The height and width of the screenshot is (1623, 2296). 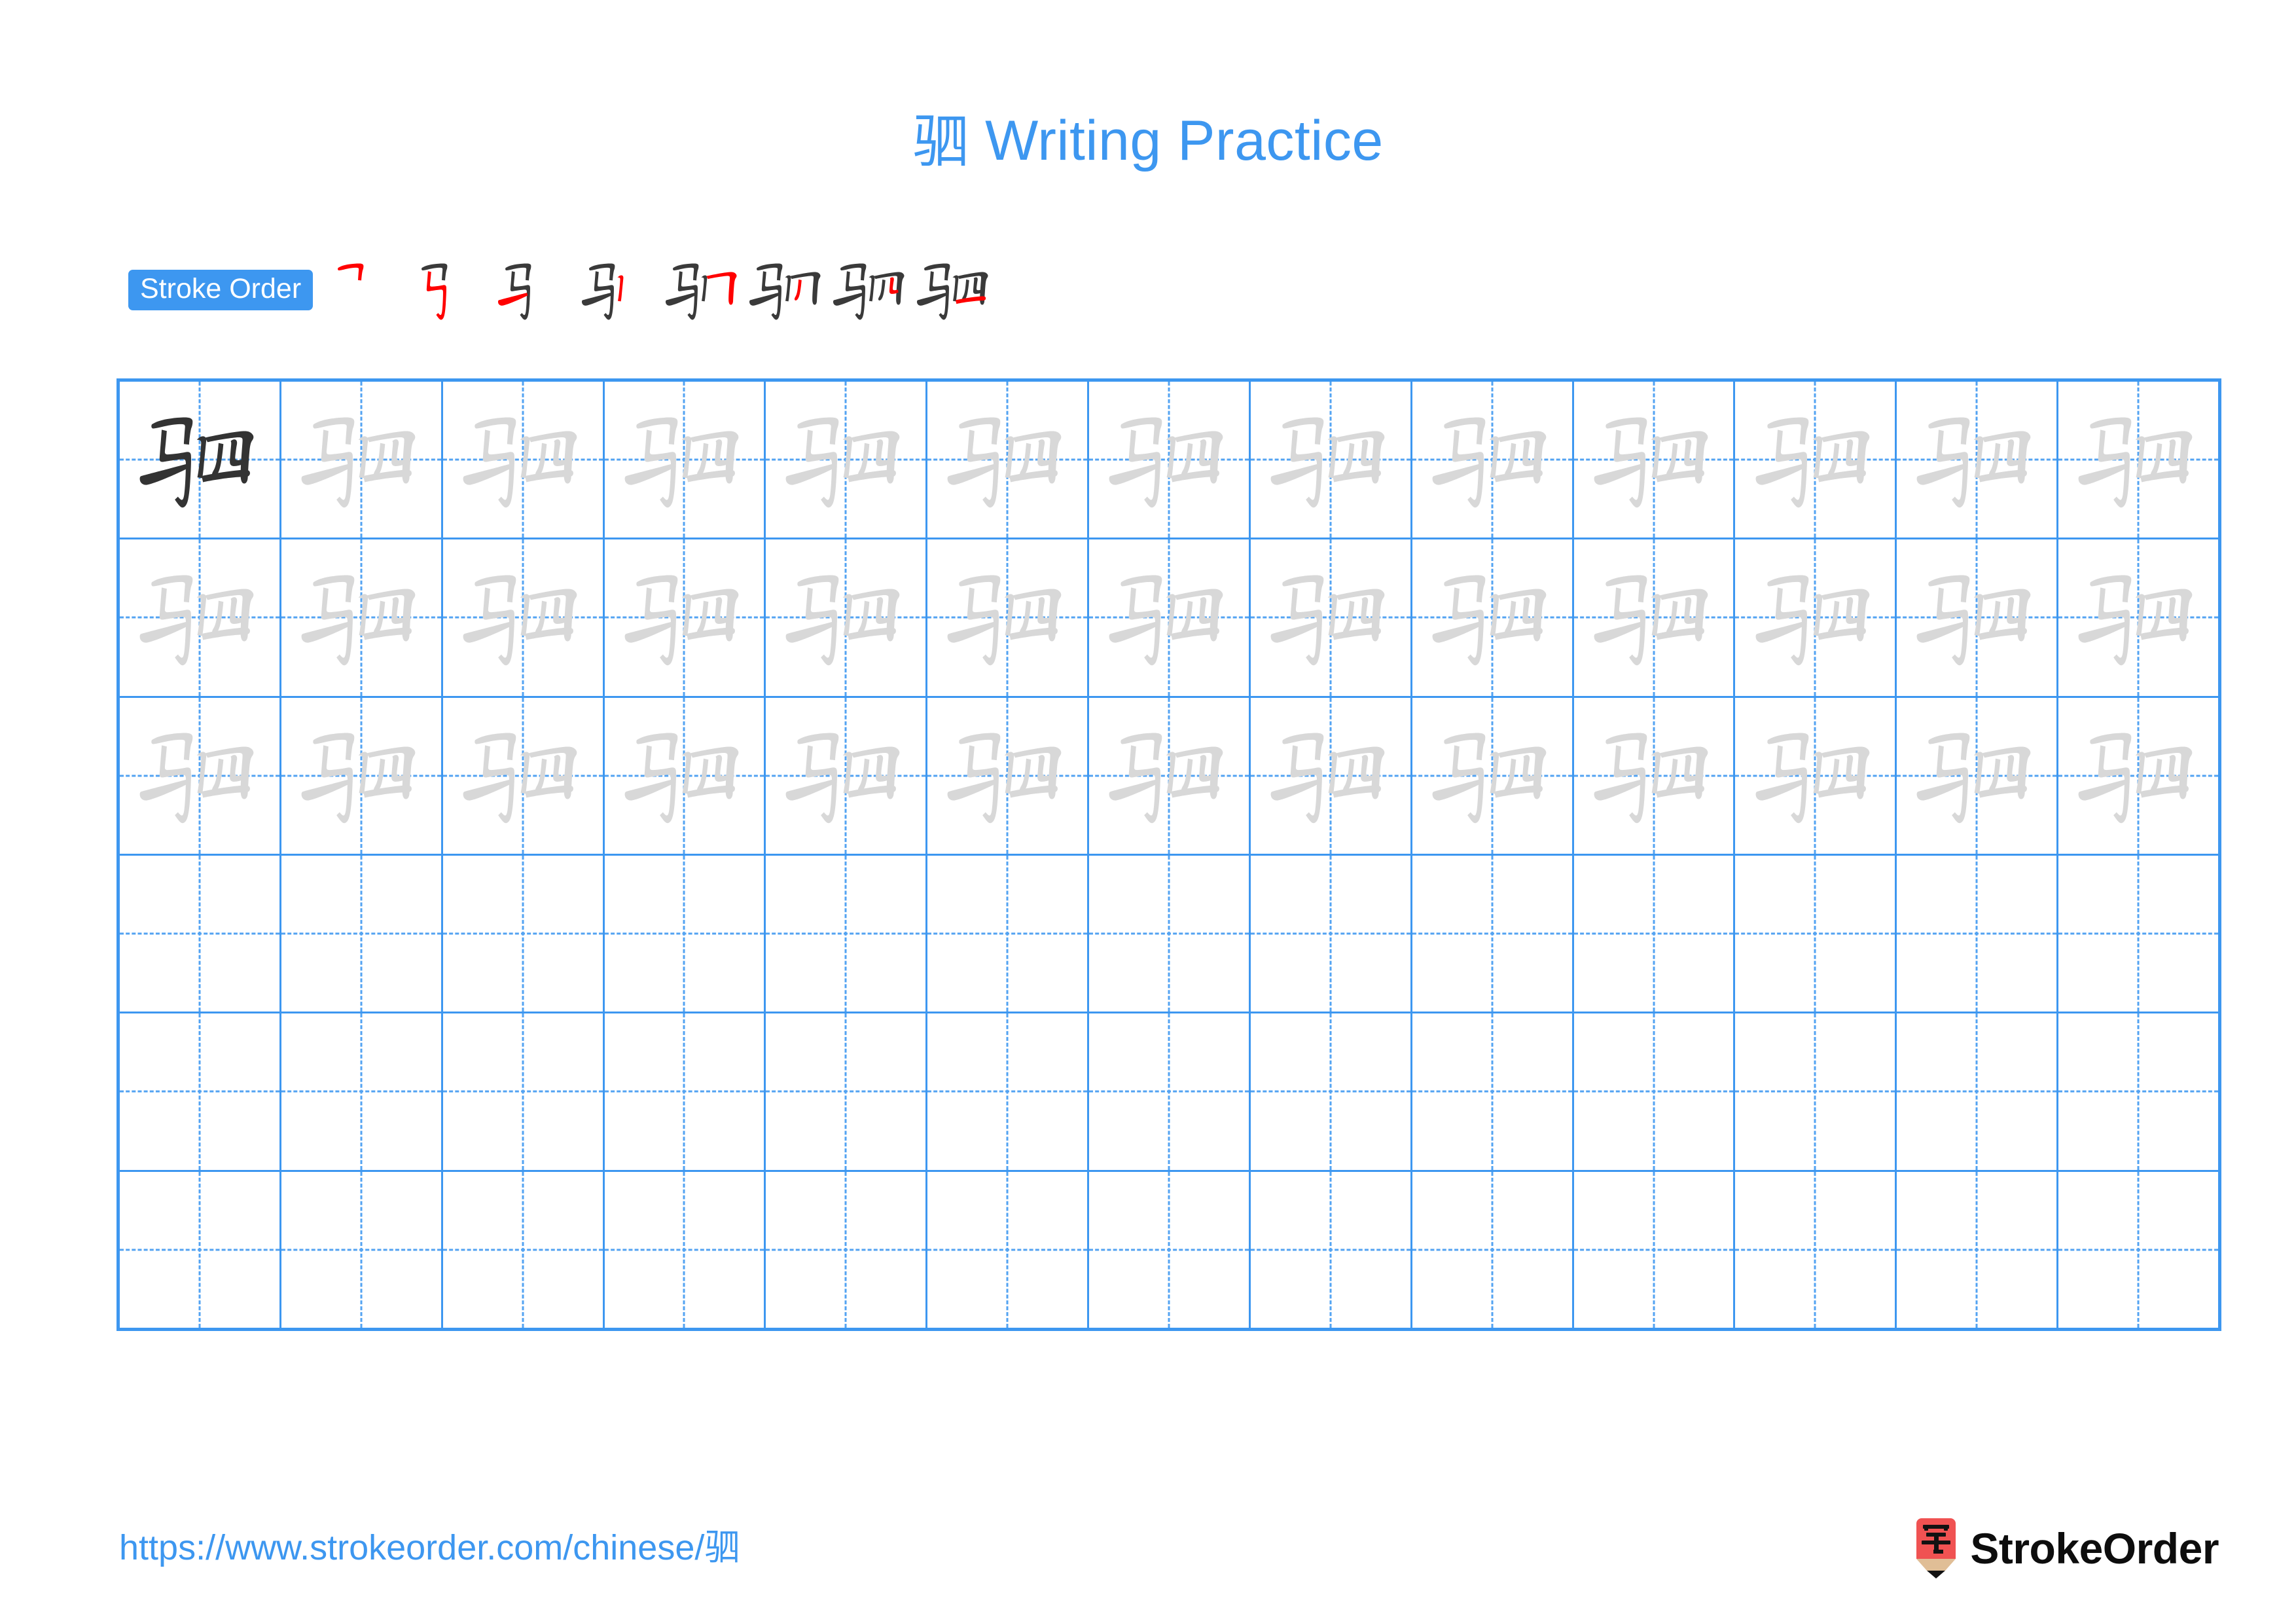 What do you see at coordinates (1936, 1548) in the screenshot?
I see `pencil-logo-icon` at bounding box center [1936, 1548].